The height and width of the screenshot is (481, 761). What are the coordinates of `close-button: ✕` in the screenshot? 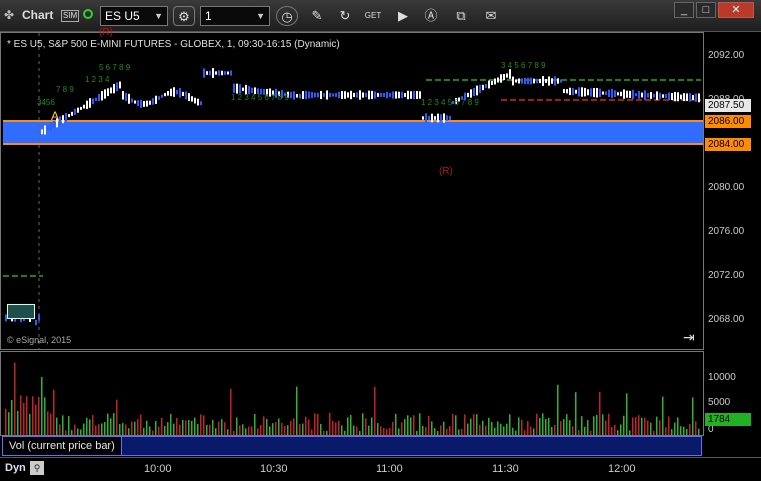 It's located at (736, 10).